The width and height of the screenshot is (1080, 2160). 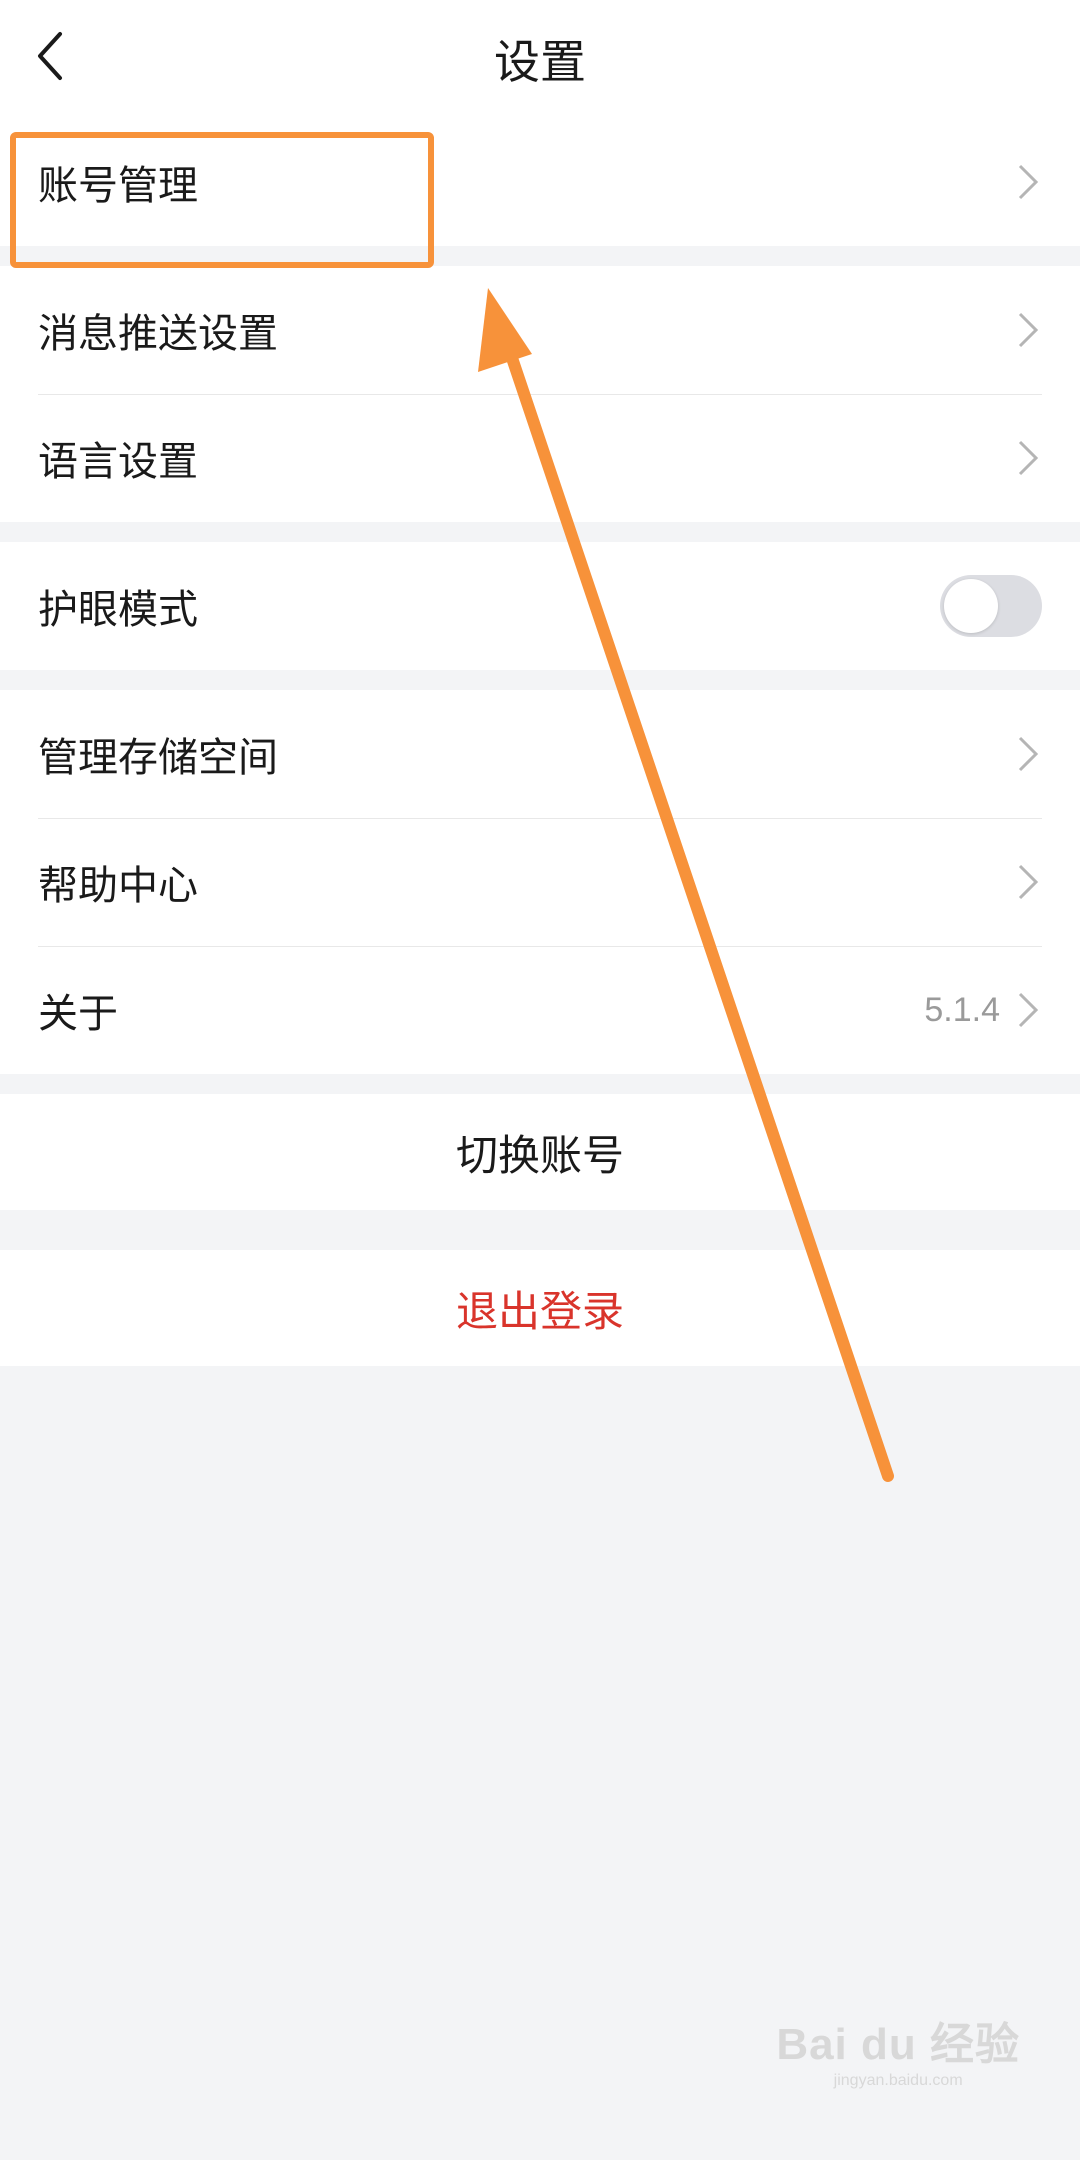 I want to click on baidu-jingyan-watermark: Bai du 经验 jingyan.baidu.com, so click(x=898, y=2049).